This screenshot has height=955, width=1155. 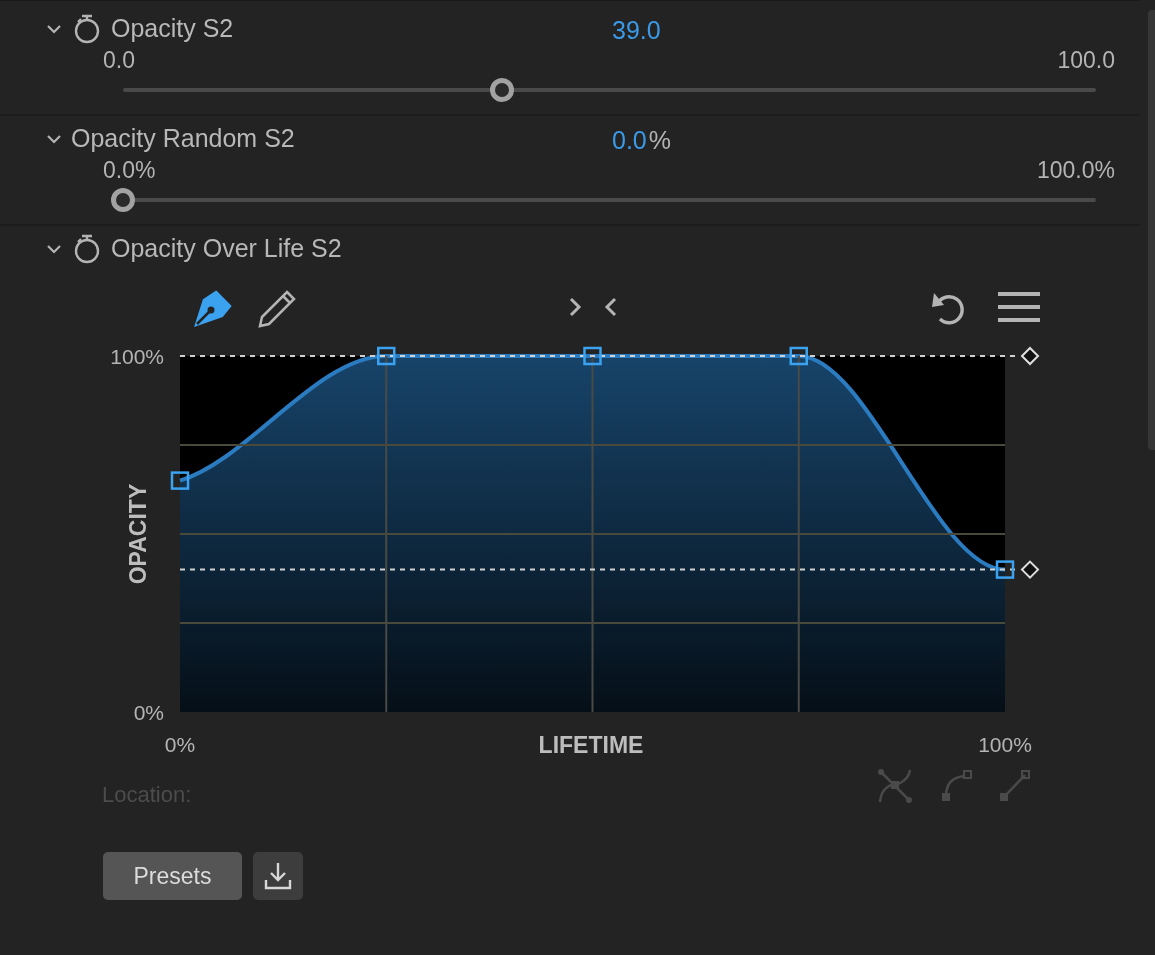 What do you see at coordinates (591, 745) in the screenshot?
I see `x-axis-title: LIFETIME` at bounding box center [591, 745].